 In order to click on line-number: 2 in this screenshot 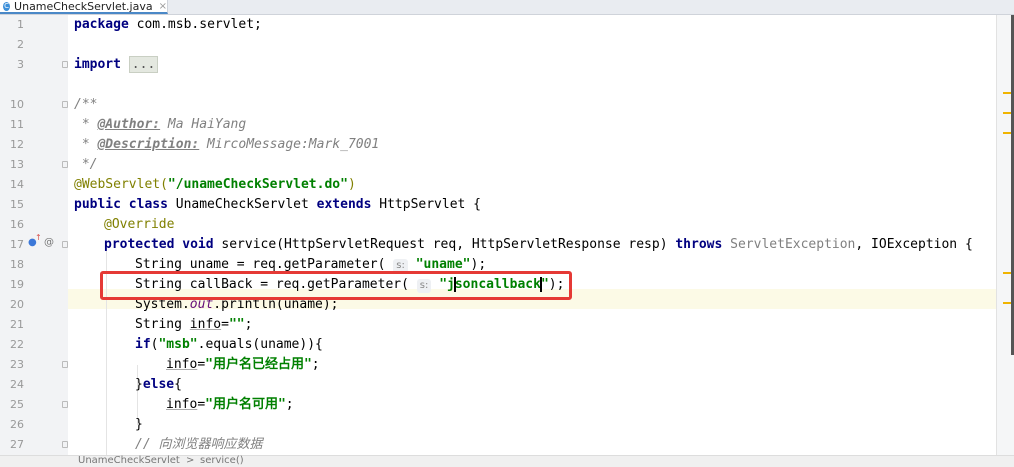, I will do `click(20, 44)`.